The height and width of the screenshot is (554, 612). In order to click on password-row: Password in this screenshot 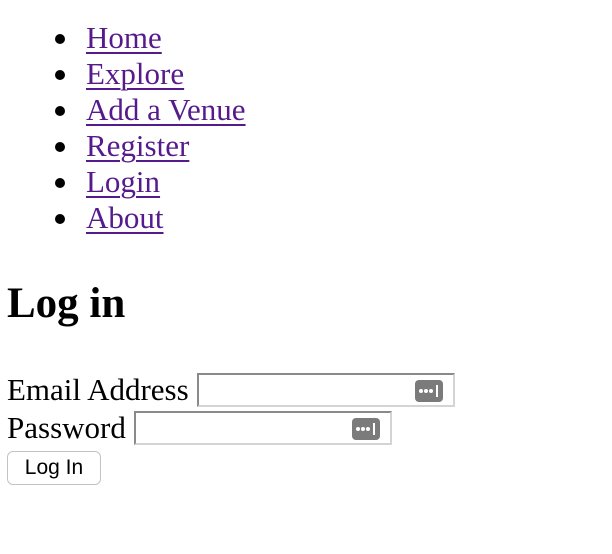, I will do `click(199, 428)`.